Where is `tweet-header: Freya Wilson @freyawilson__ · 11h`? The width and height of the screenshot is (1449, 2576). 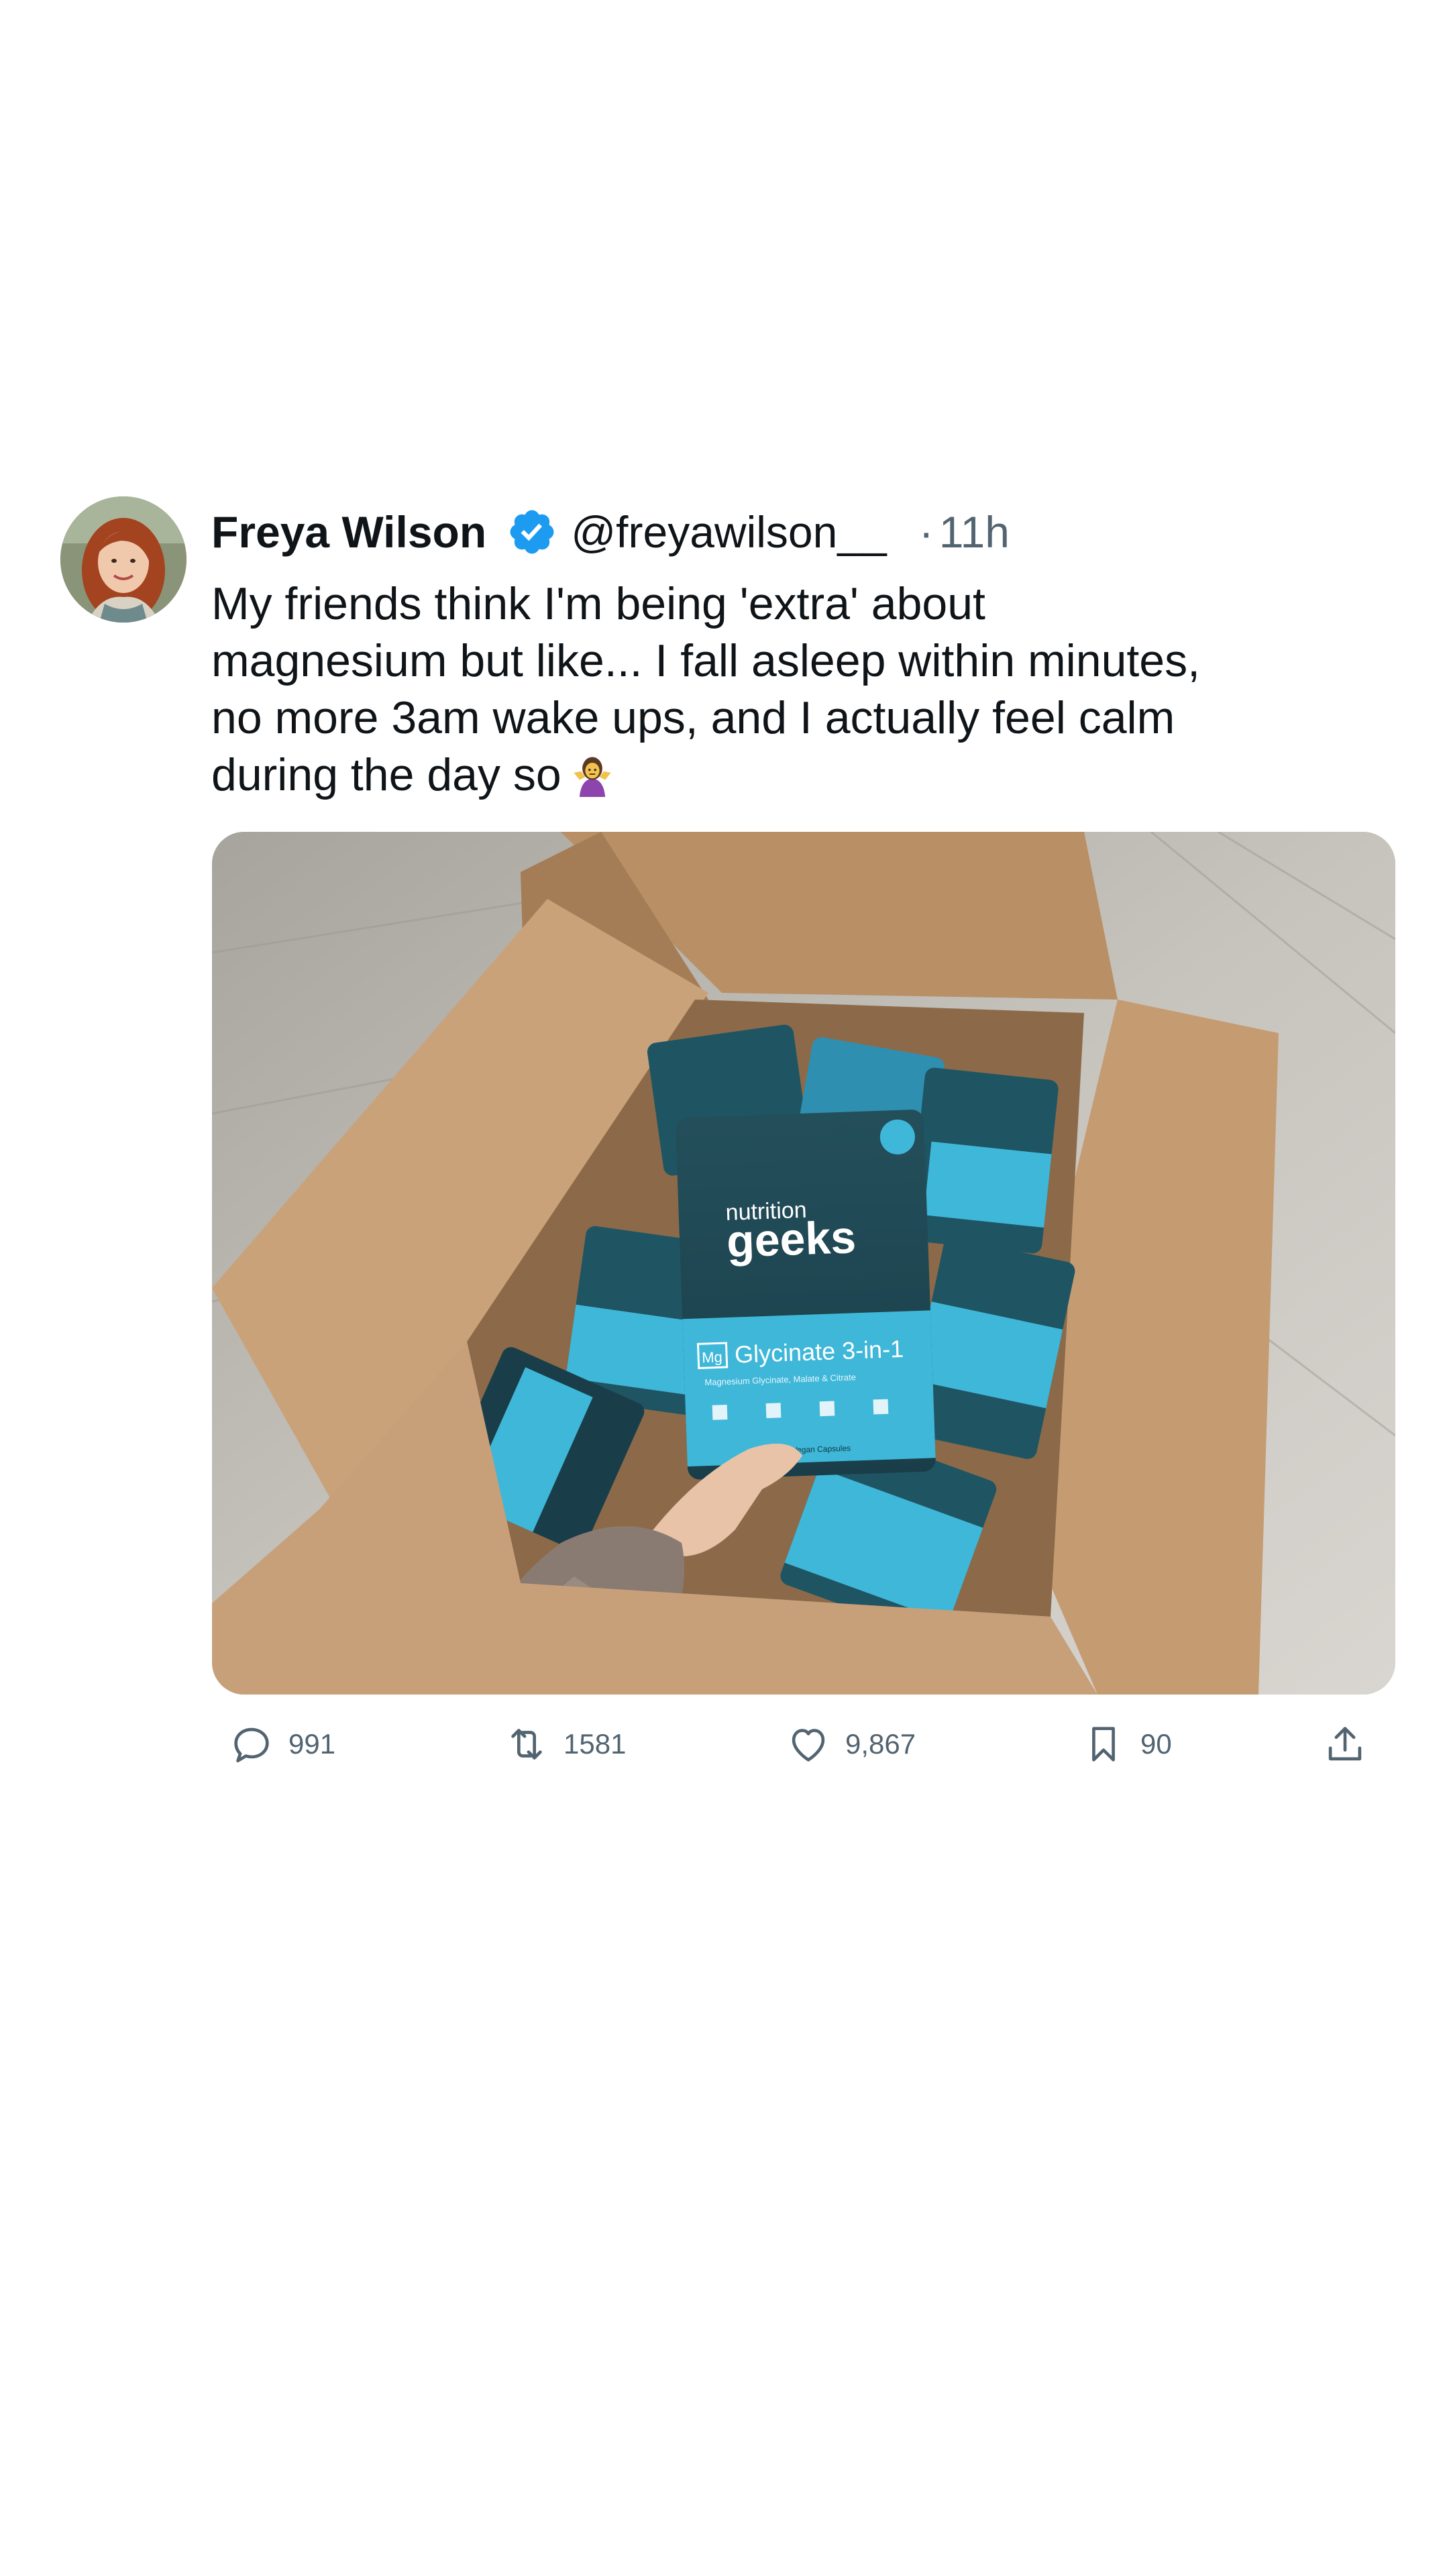
tweet-header: Freya Wilson @freyawilson__ · 11h is located at coordinates (610, 532).